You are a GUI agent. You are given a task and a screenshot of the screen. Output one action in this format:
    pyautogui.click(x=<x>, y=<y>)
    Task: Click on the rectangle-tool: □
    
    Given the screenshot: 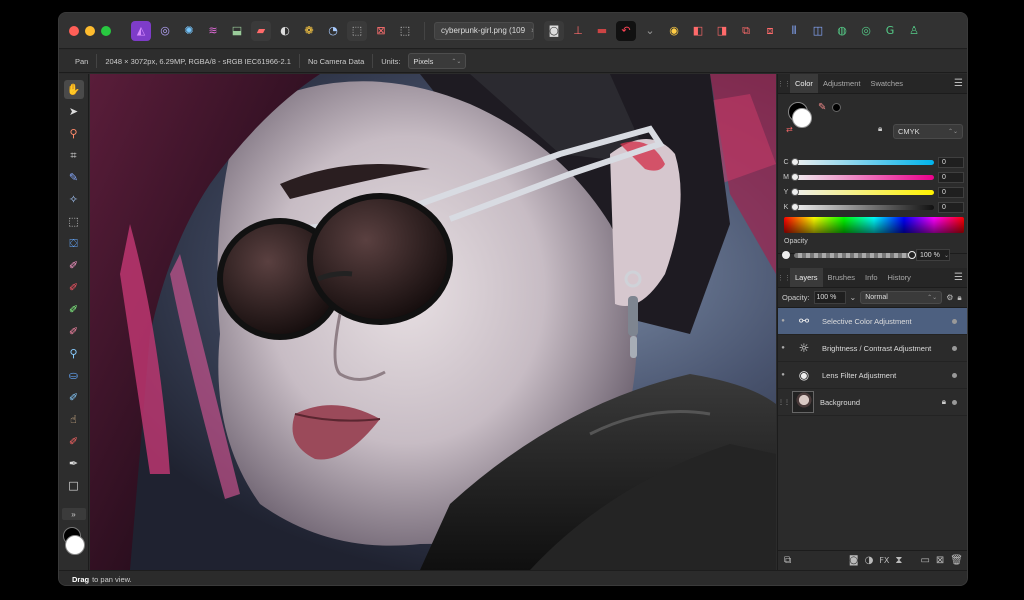 What is the action you would take?
    pyautogui.click(x=74, y=485)
    